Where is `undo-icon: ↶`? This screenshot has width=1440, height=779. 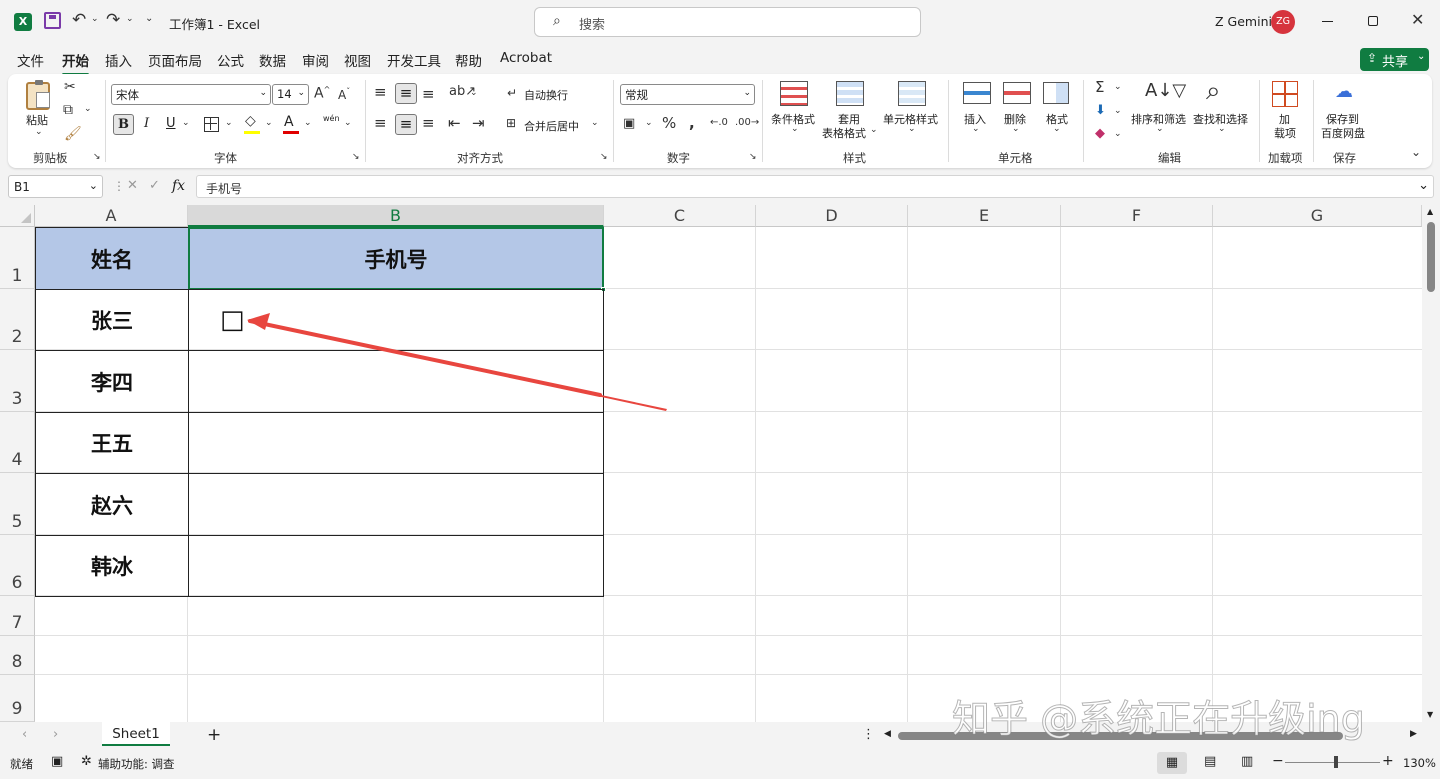 undo-icon: ↶ is located at coordinates (79, 20).